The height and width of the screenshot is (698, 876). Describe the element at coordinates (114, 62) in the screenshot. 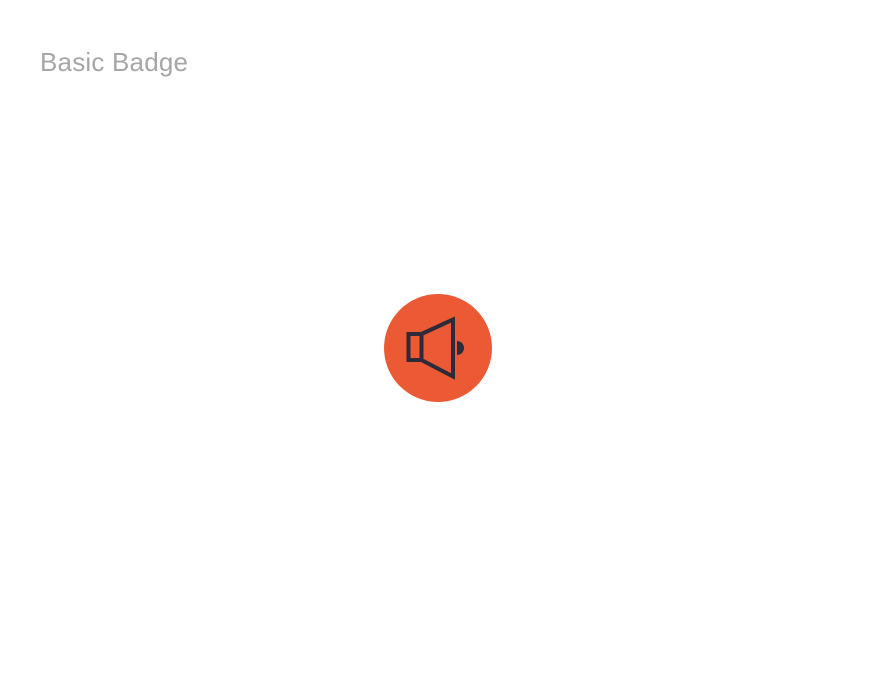

I see `page-title: Basic Badge` at that location.